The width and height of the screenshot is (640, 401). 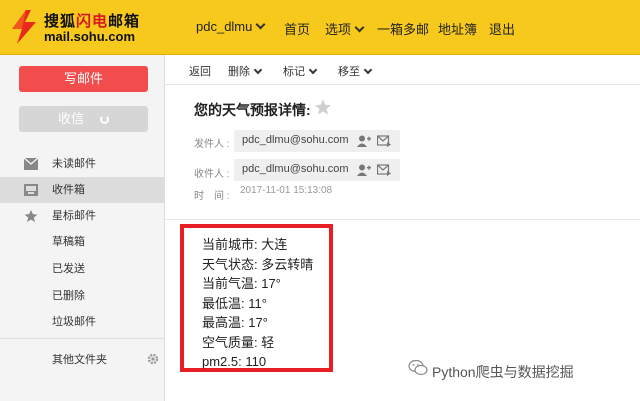 I want to click on nav-options: 选项, so click(x=345, y=28).